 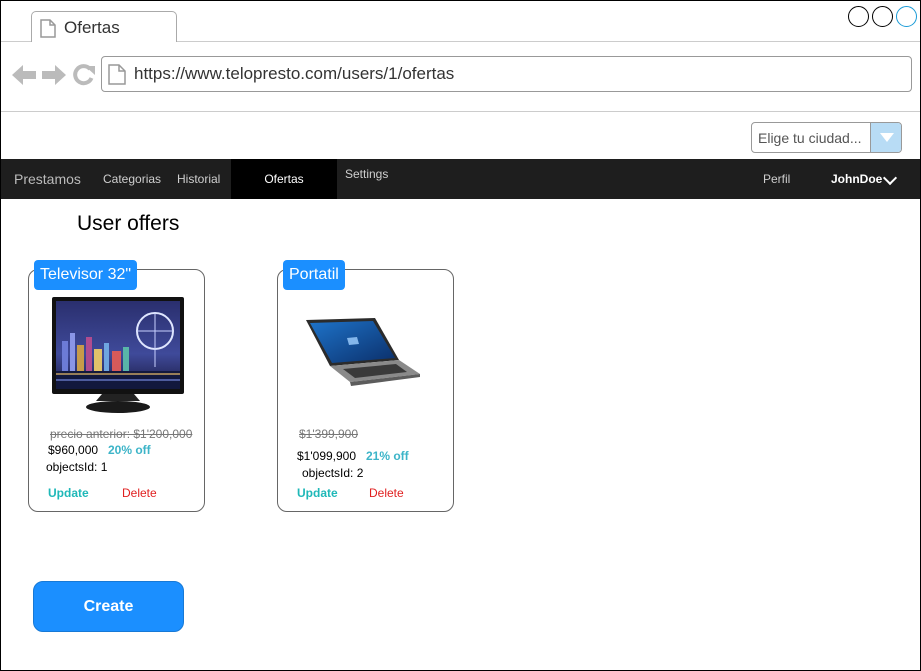 I want to click on old-price: precio anterior: $1'200,000, so click(x=121, y=434).